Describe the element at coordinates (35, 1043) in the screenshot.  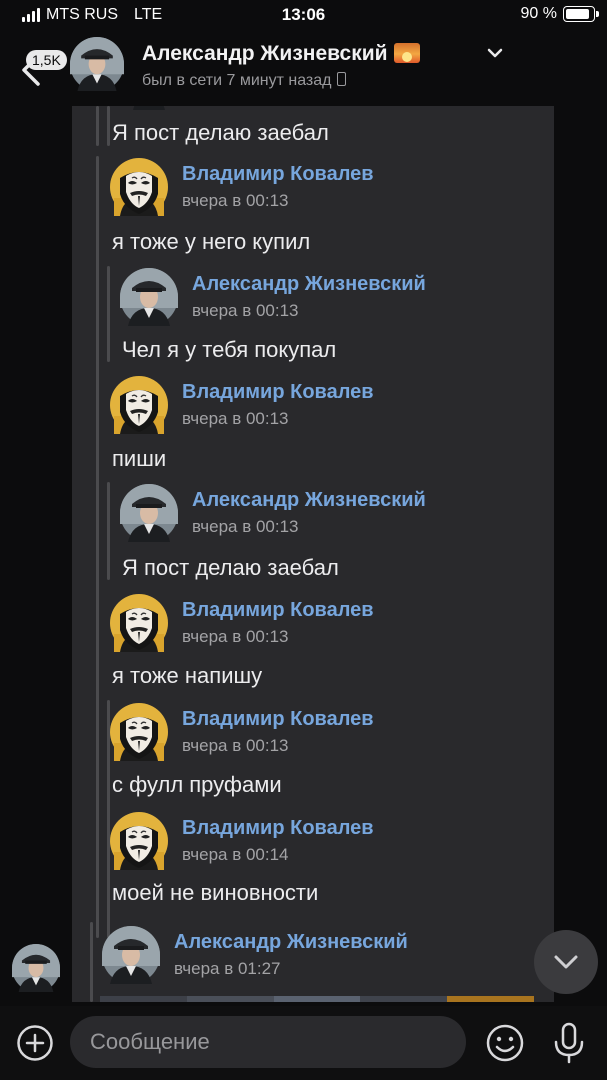
I see `add-attachment-button` at that location.